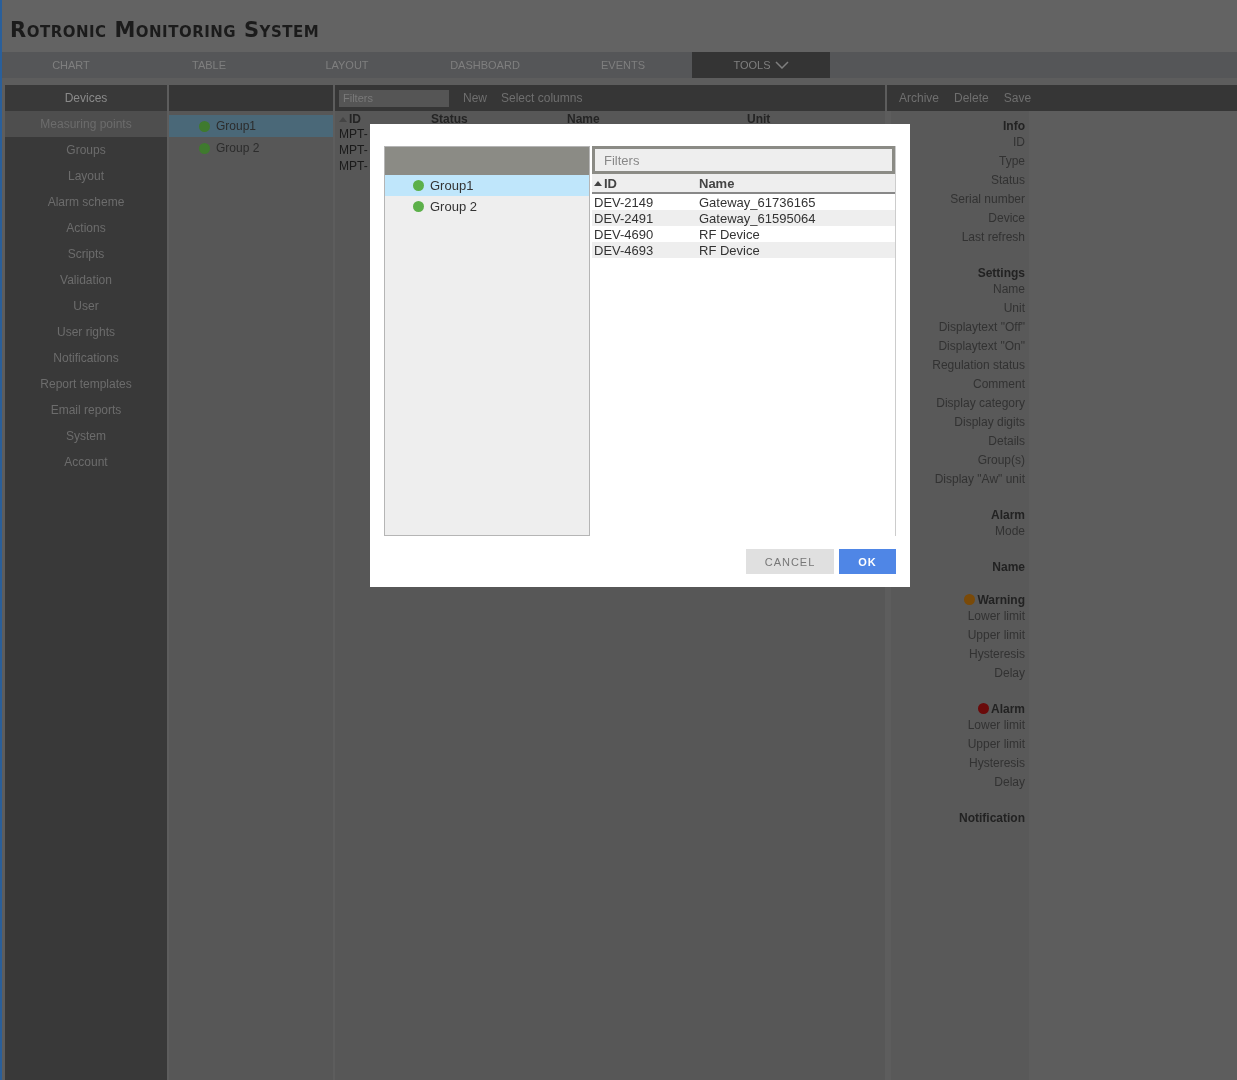 The height and width of the screenshot is (1080, 1237). Describe the element at coordinates (919, 98) in the screenshot. I see `toolbar-link: Archive` at that location.